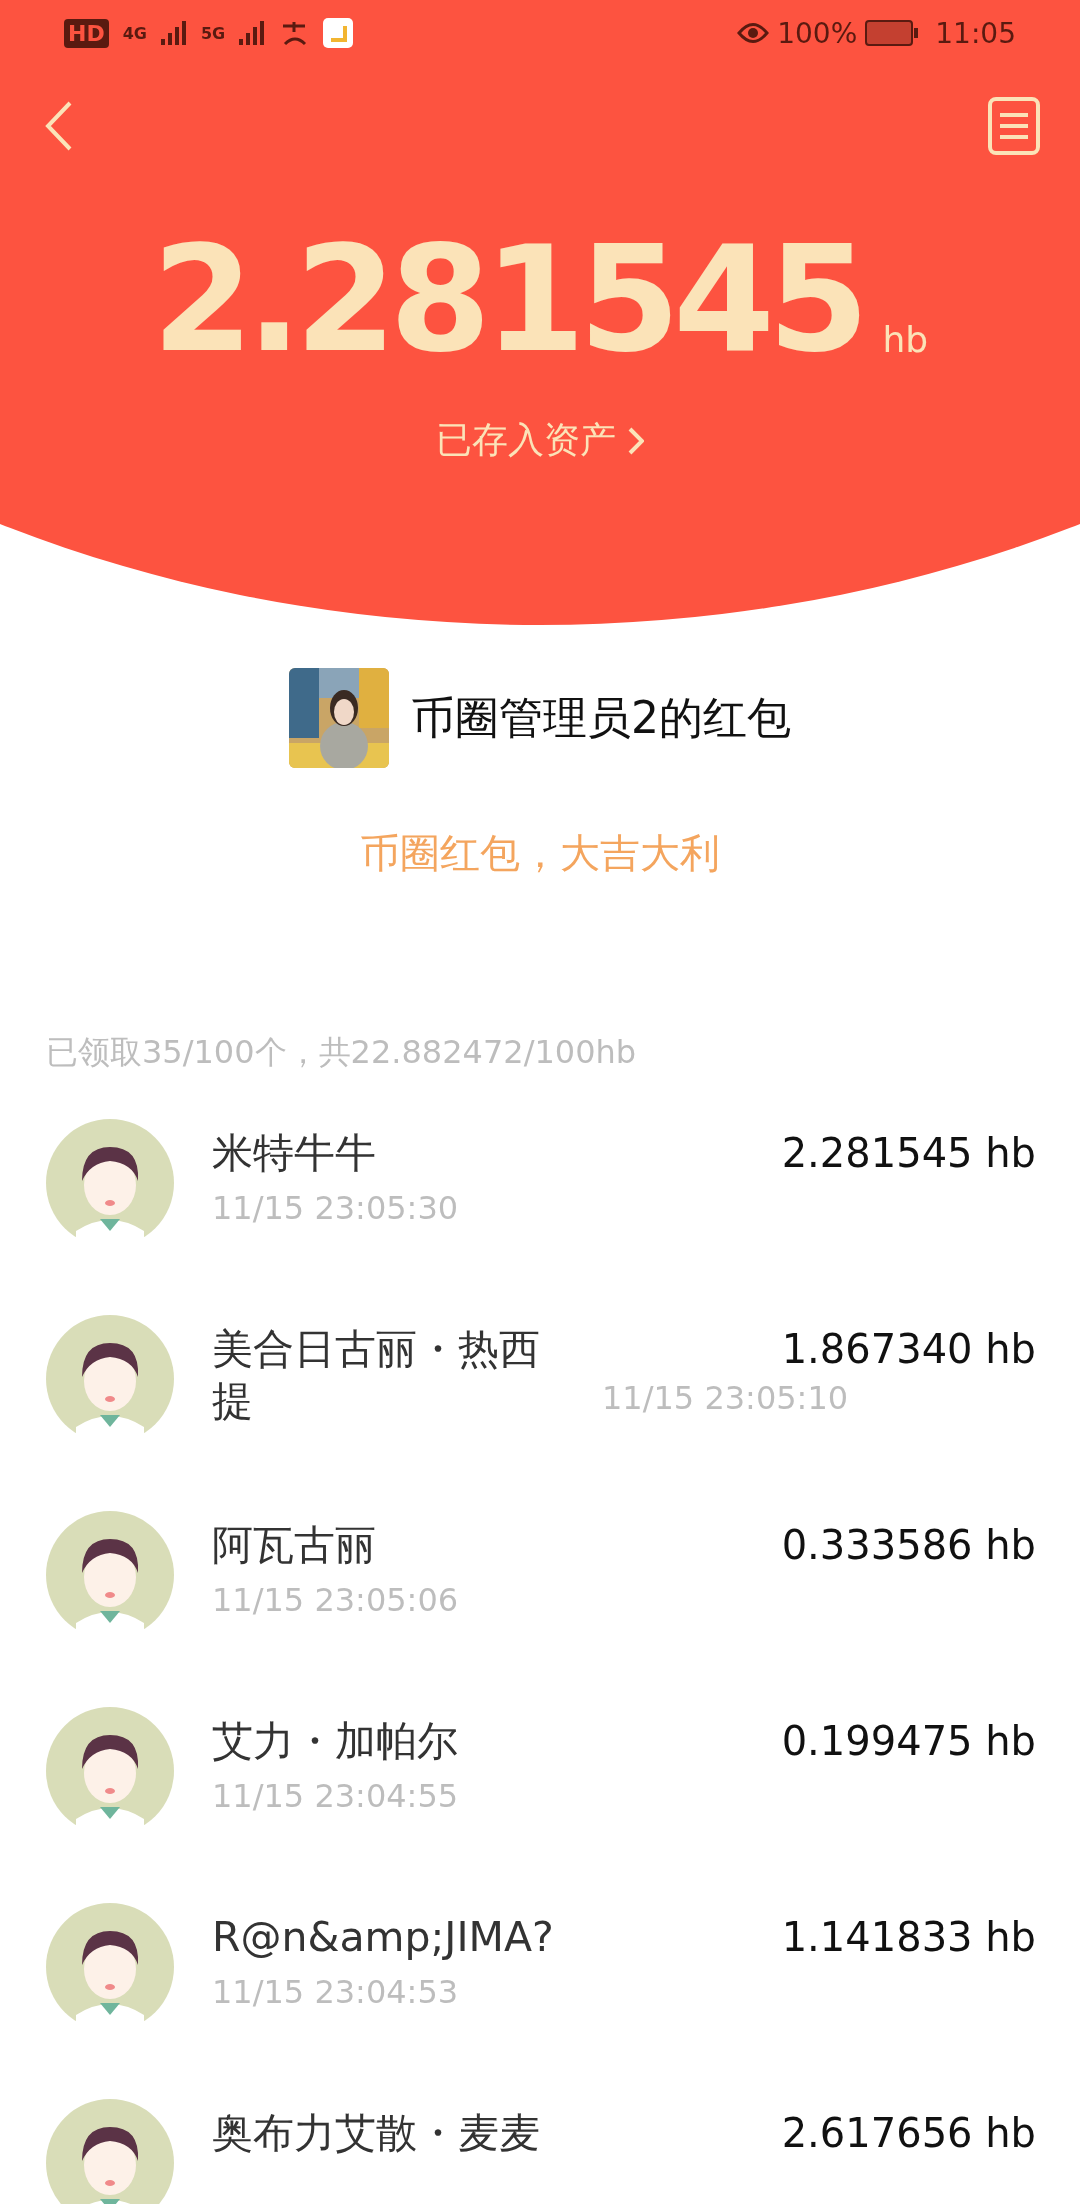 Image resolution: width=1080 pixels, height=2204 pixels. What do you see at coordinates (817, 33) in the screenshot?
I see `battery-percent: 100%` at bounding box center [817, 33].